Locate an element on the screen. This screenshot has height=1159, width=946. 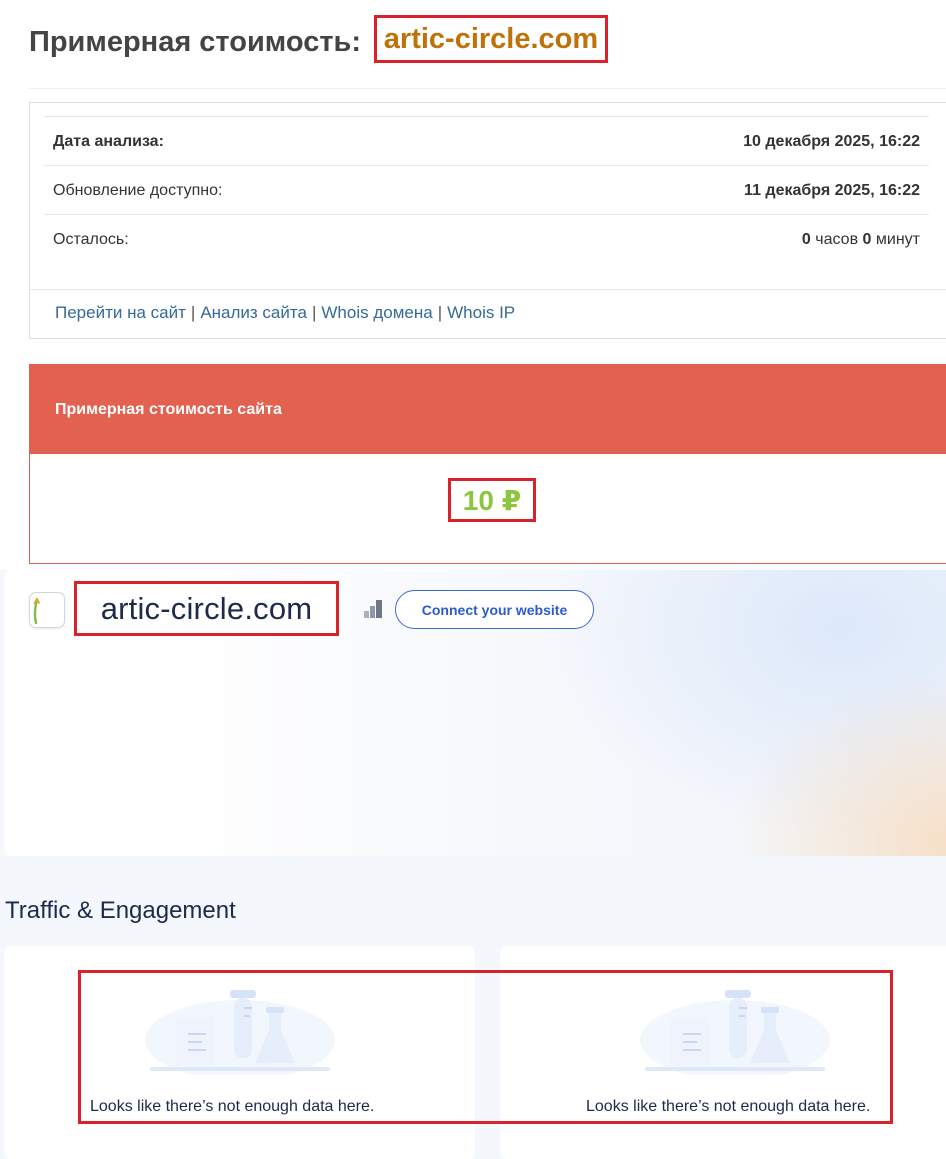
site-domain: artic-circle.com is located at coordinates (206, 608).